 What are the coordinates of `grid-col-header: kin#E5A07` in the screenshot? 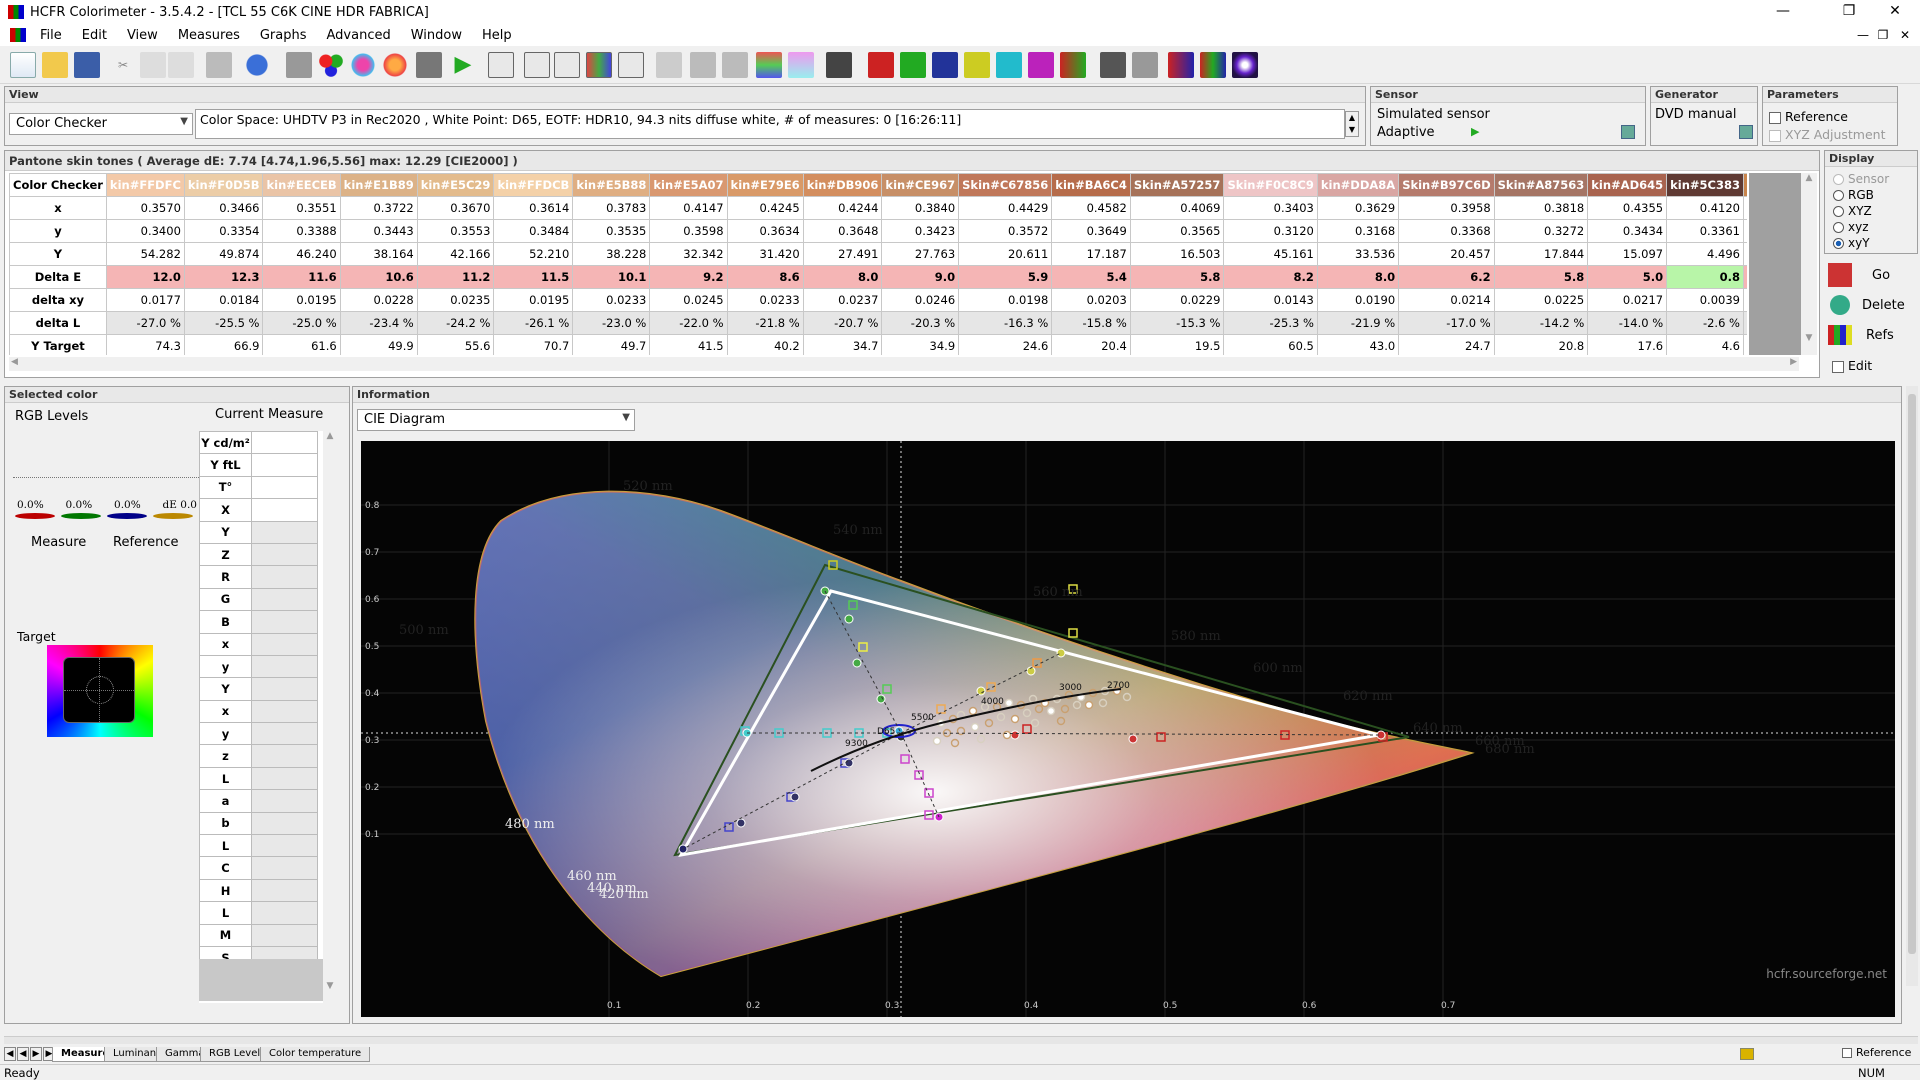 It's located at (688, 185).